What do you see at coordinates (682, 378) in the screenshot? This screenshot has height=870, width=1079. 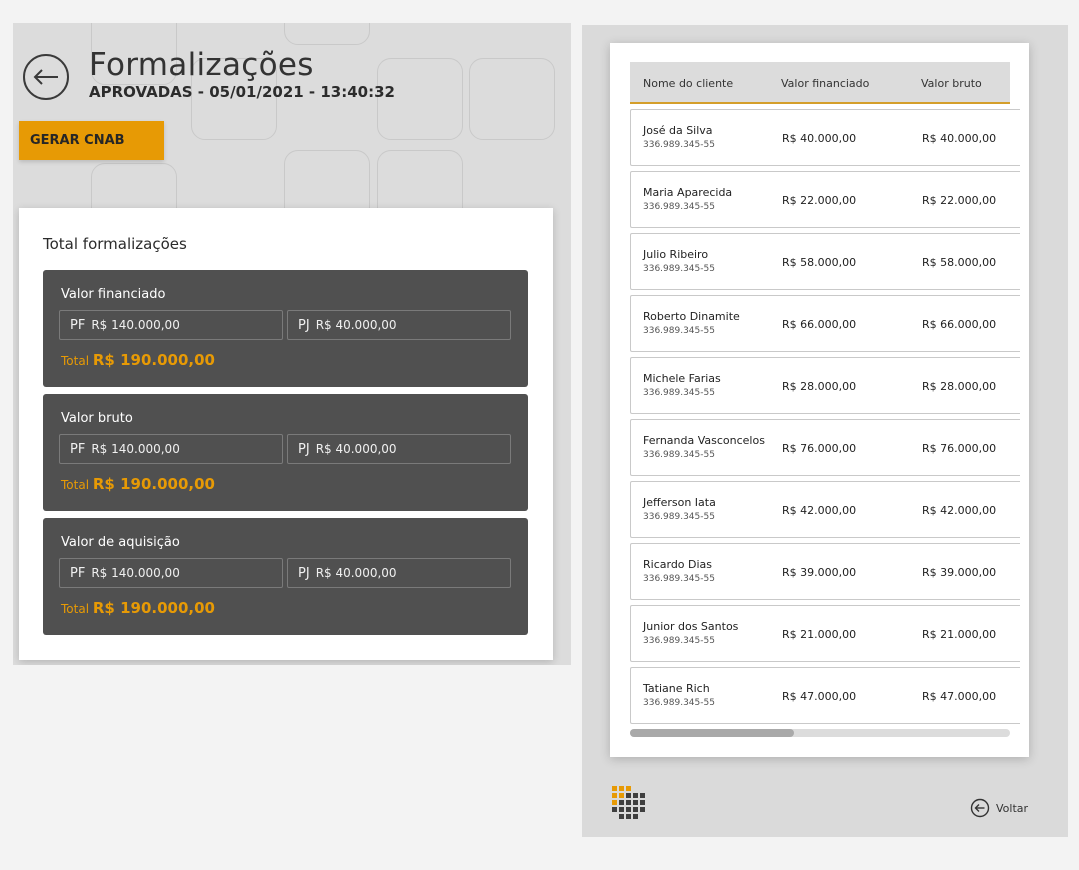 I see `client-name: Michele Farias` at bounding box center [682, 378].